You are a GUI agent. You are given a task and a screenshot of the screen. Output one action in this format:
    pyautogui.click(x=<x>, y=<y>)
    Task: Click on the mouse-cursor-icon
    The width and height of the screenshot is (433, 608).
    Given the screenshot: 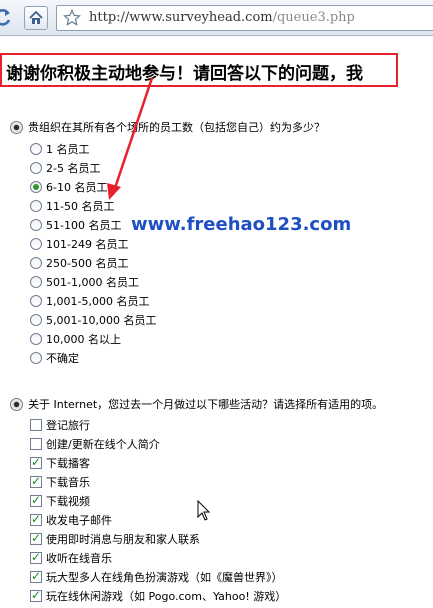 What is the action you would take?
    pyautogui.click(x=204, y=510)
    